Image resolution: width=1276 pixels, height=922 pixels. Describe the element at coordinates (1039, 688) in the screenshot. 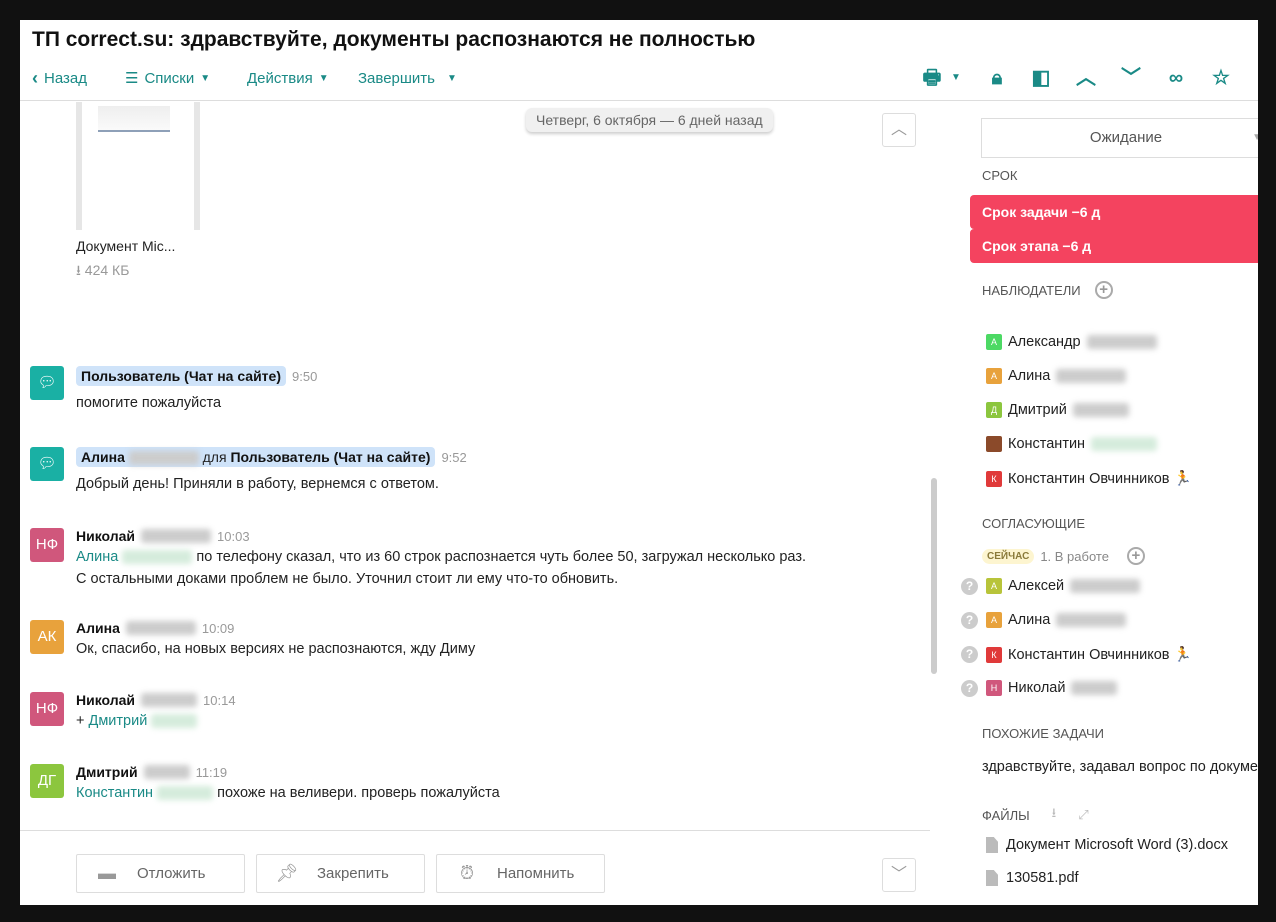

I see `approver: ? Н Николай` at that location.